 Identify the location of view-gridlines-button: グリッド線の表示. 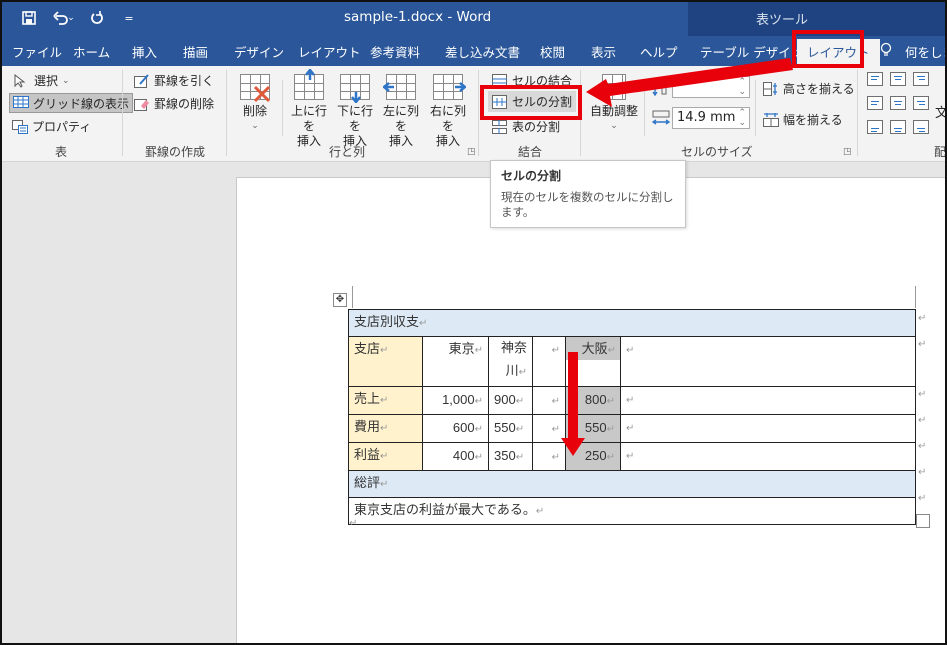
(71, 103).